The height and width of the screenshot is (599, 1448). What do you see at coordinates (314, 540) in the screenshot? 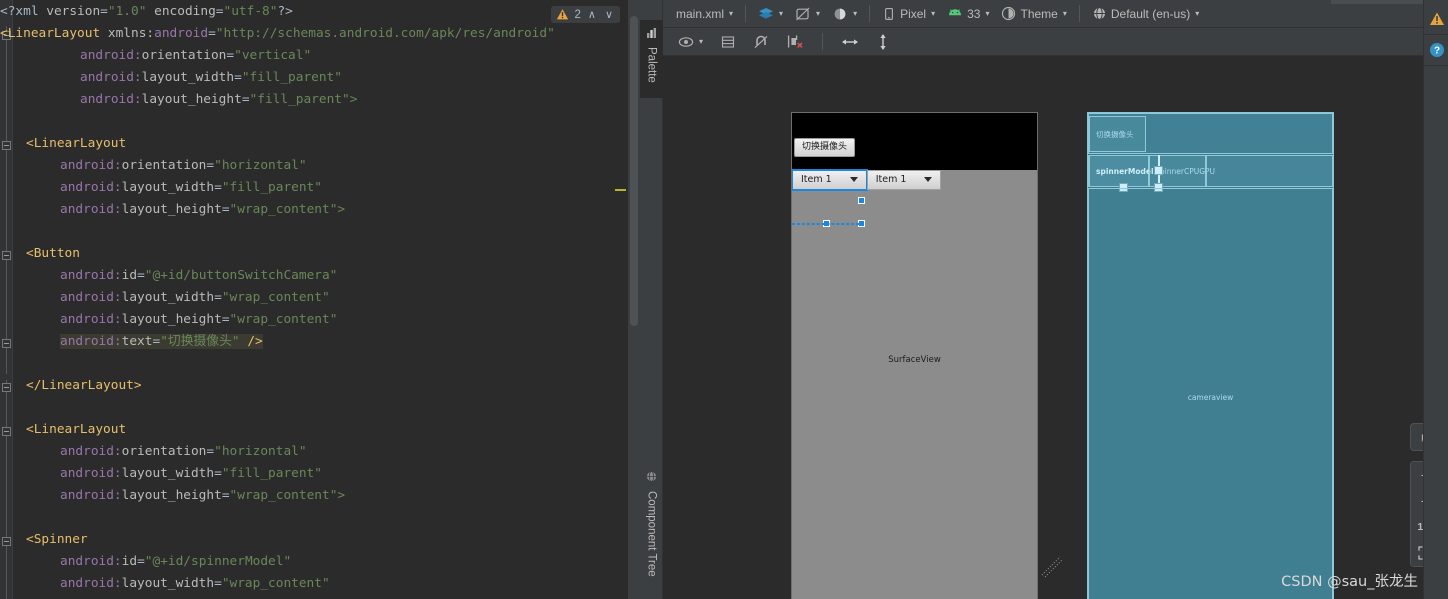
I see `code-line: <Spinner` at bounding box center [314, 540].